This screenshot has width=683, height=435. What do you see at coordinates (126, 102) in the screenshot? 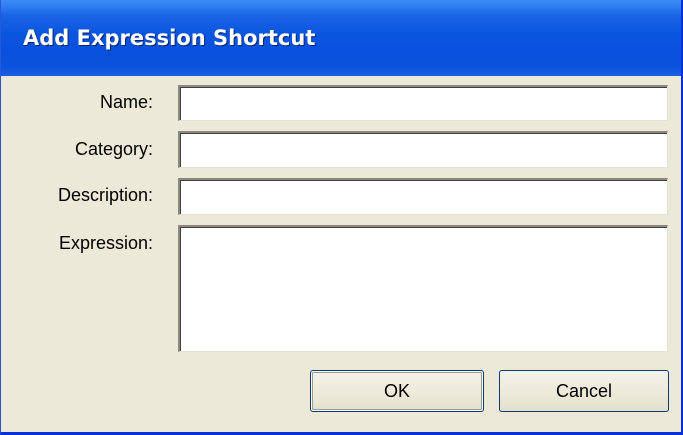
I see `name-label: Name:` at bounding box center [126, 102].